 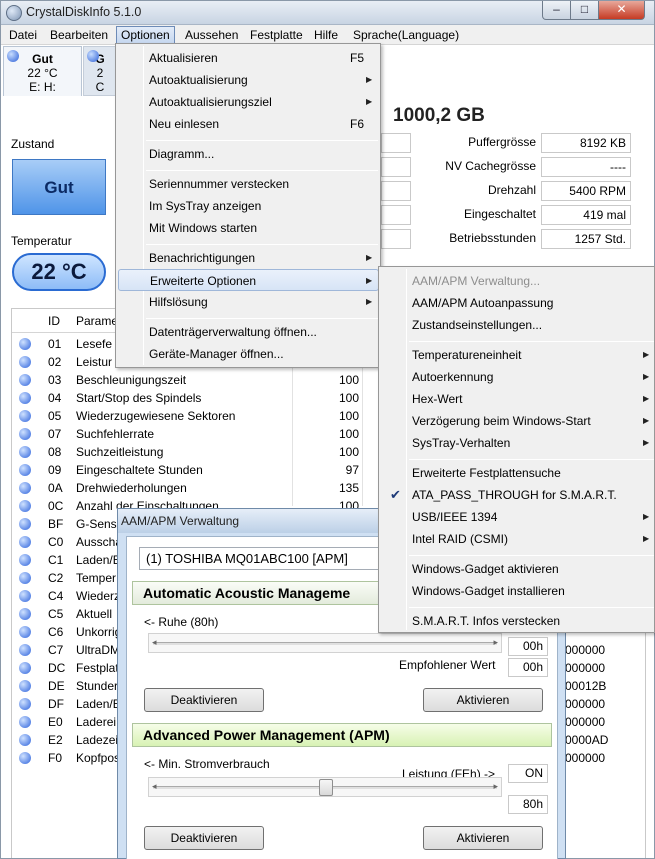 I want to click on smart-id: F0, so click(x=55, y=758).